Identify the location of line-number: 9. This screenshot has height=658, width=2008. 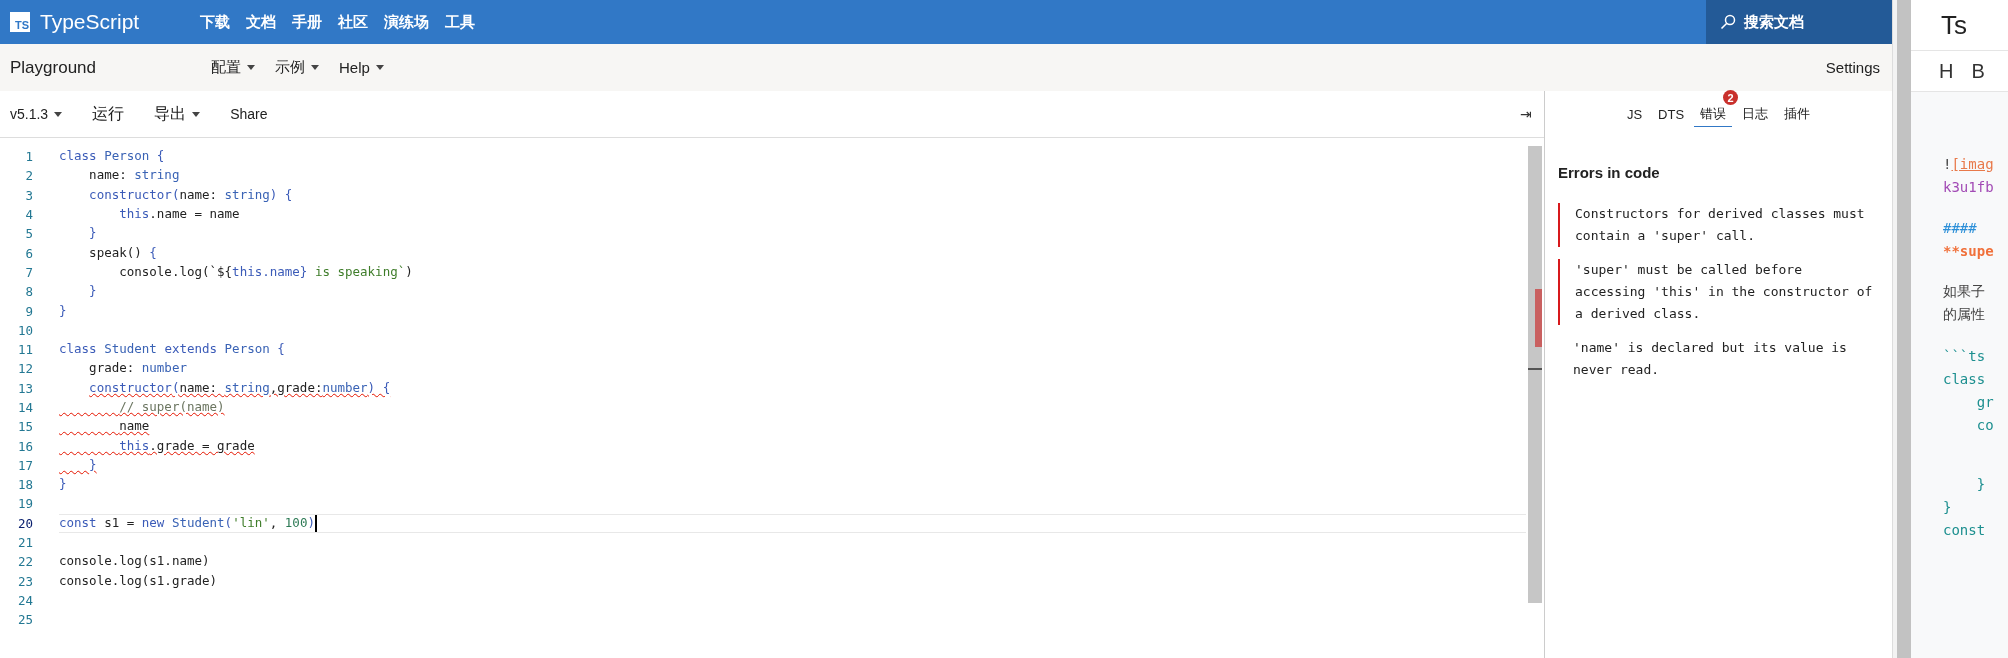
(28, 311).